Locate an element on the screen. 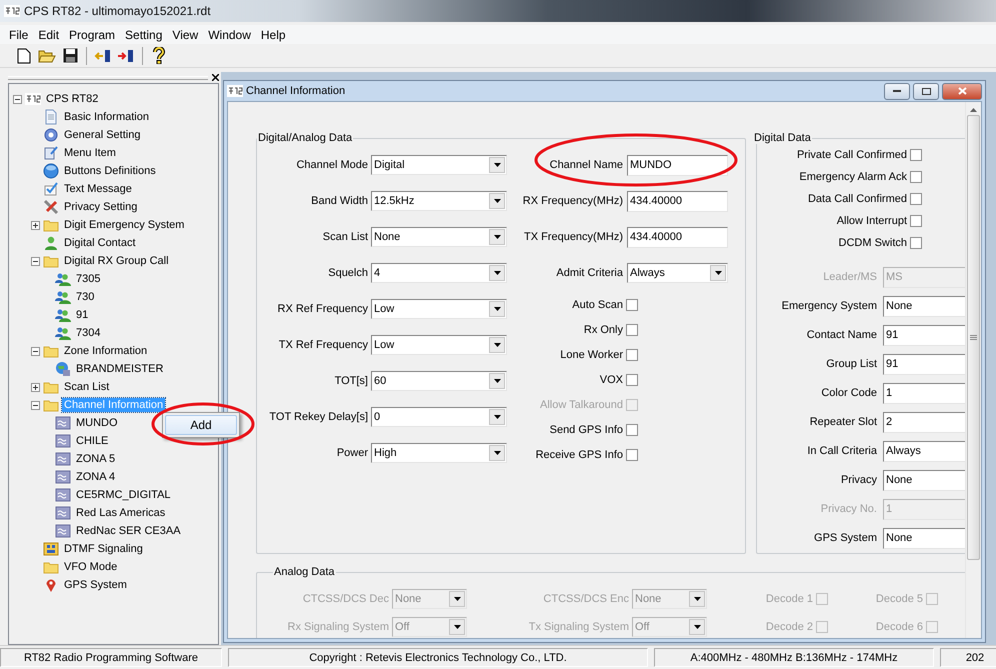 This screenshot has width=996, height=669. tree-item: 7304 is located at coordinates (88, 333).